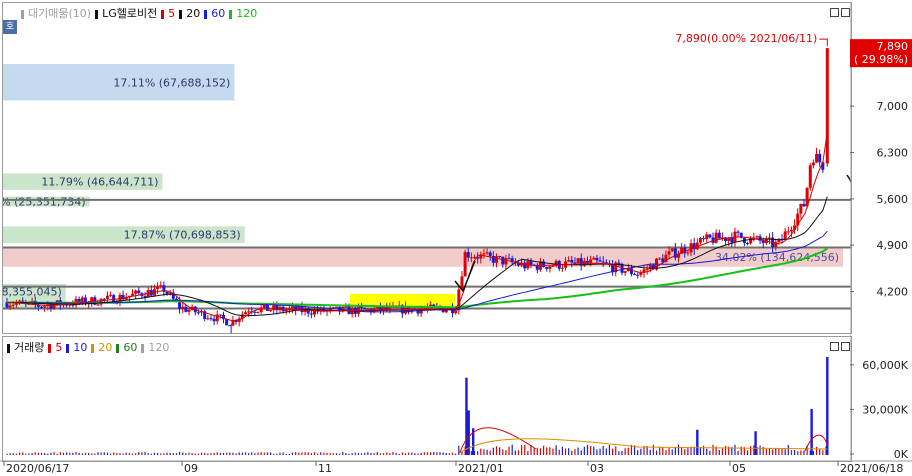 This screenshot has height=476, width=912. Describe the element at coordinates (481, 468) in the screenshot. I see `date-tick-label: 2021/01` at that location.